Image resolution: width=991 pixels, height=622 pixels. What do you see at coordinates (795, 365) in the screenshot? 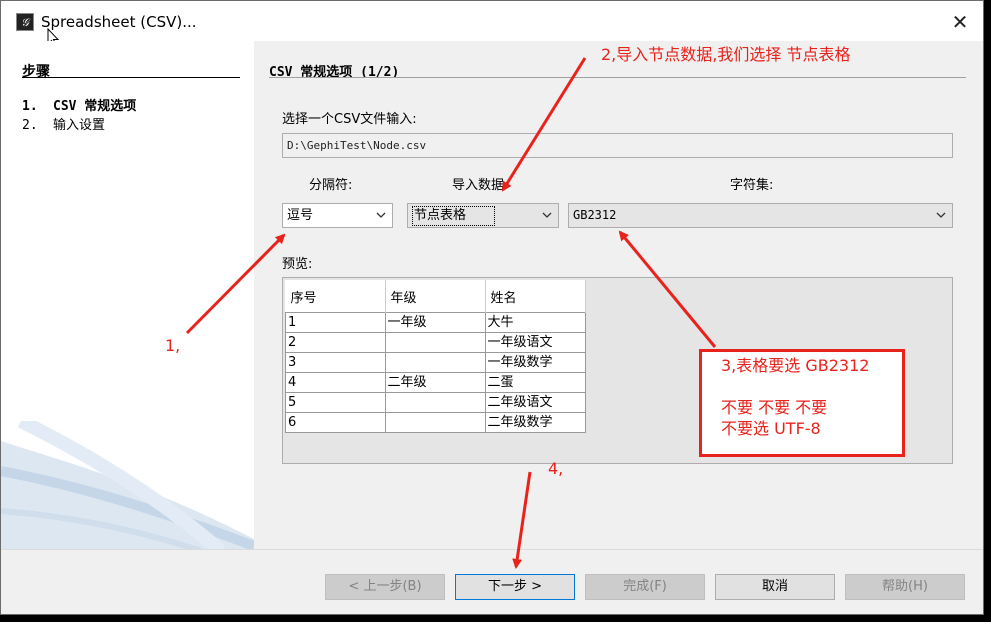
I see `annotation-3-line1: 3,表格要选 GB2312` at bounding box center [795, 365].